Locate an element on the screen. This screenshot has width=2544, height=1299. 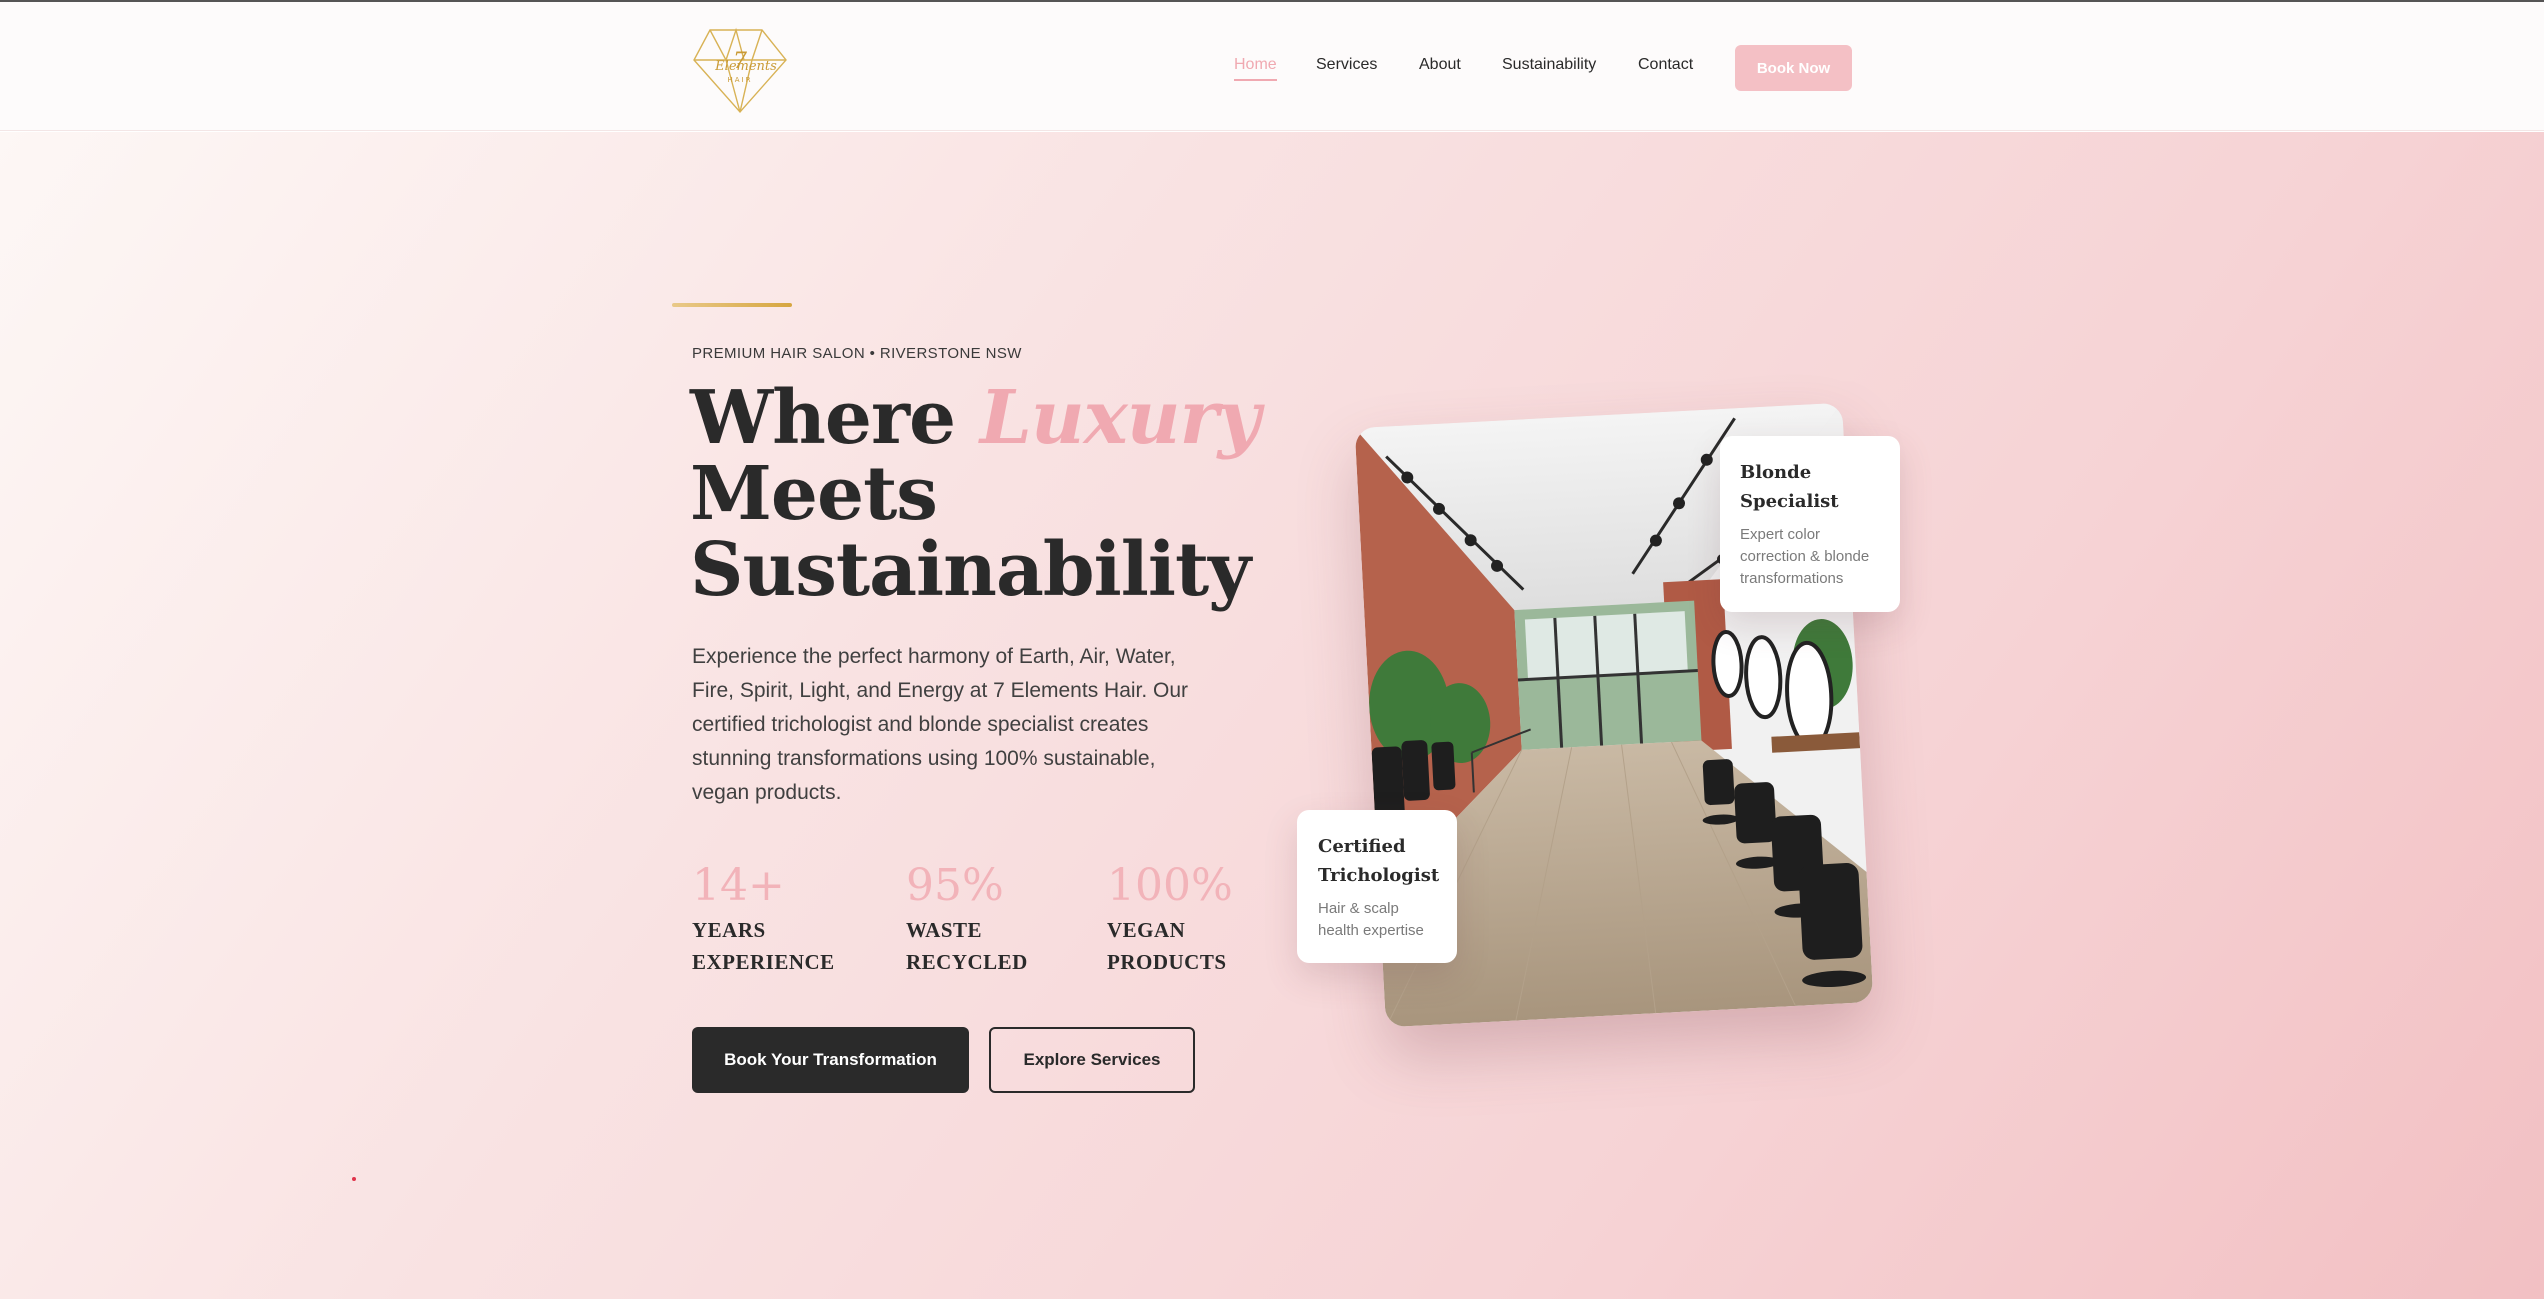
stat-value: 100% is located at coordinates (1170, 885).